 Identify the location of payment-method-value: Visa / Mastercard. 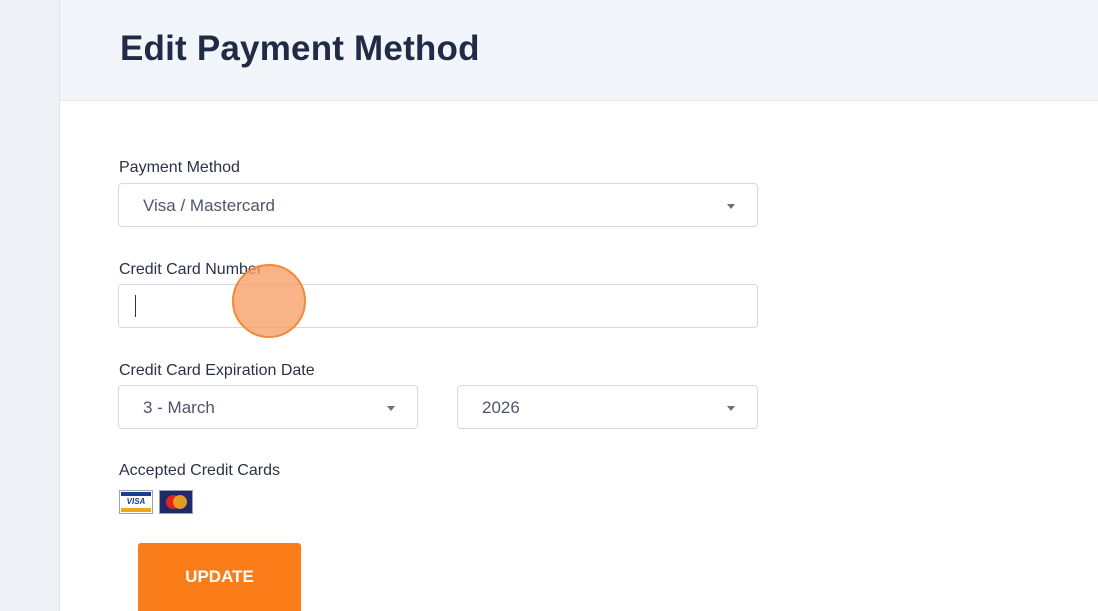
(209, 205).